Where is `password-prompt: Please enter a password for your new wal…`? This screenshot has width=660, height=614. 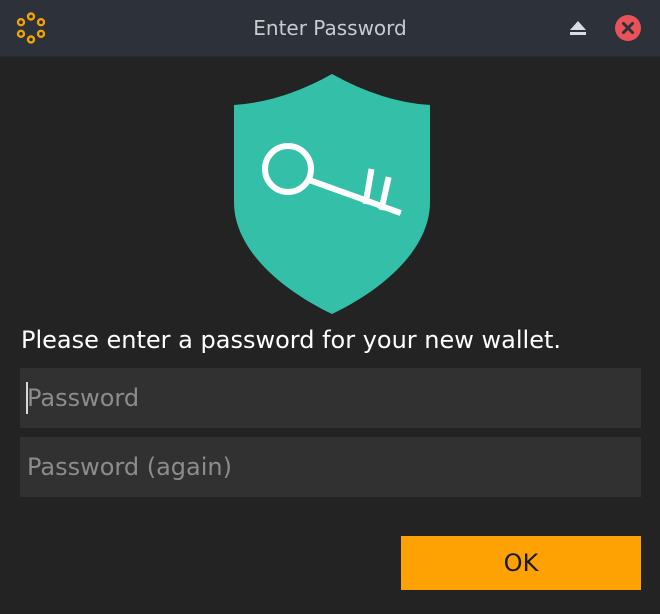
password-prompt: Please enter a password for your new wal… is located at coordinates (291, 340).